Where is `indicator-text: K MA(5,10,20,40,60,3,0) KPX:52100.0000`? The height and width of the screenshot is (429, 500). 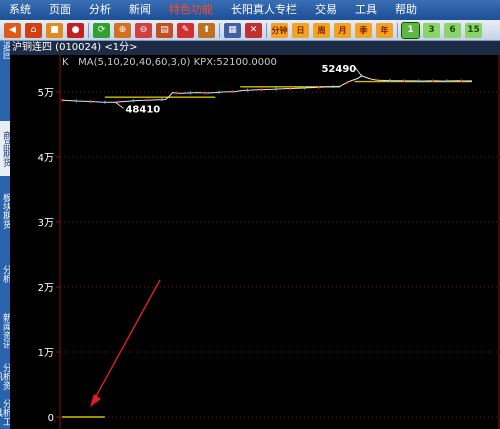 indicator-text: K MA(5,10,20,40,60,3,0) KPX:52100.0000 is located at coordinates (169, 62).